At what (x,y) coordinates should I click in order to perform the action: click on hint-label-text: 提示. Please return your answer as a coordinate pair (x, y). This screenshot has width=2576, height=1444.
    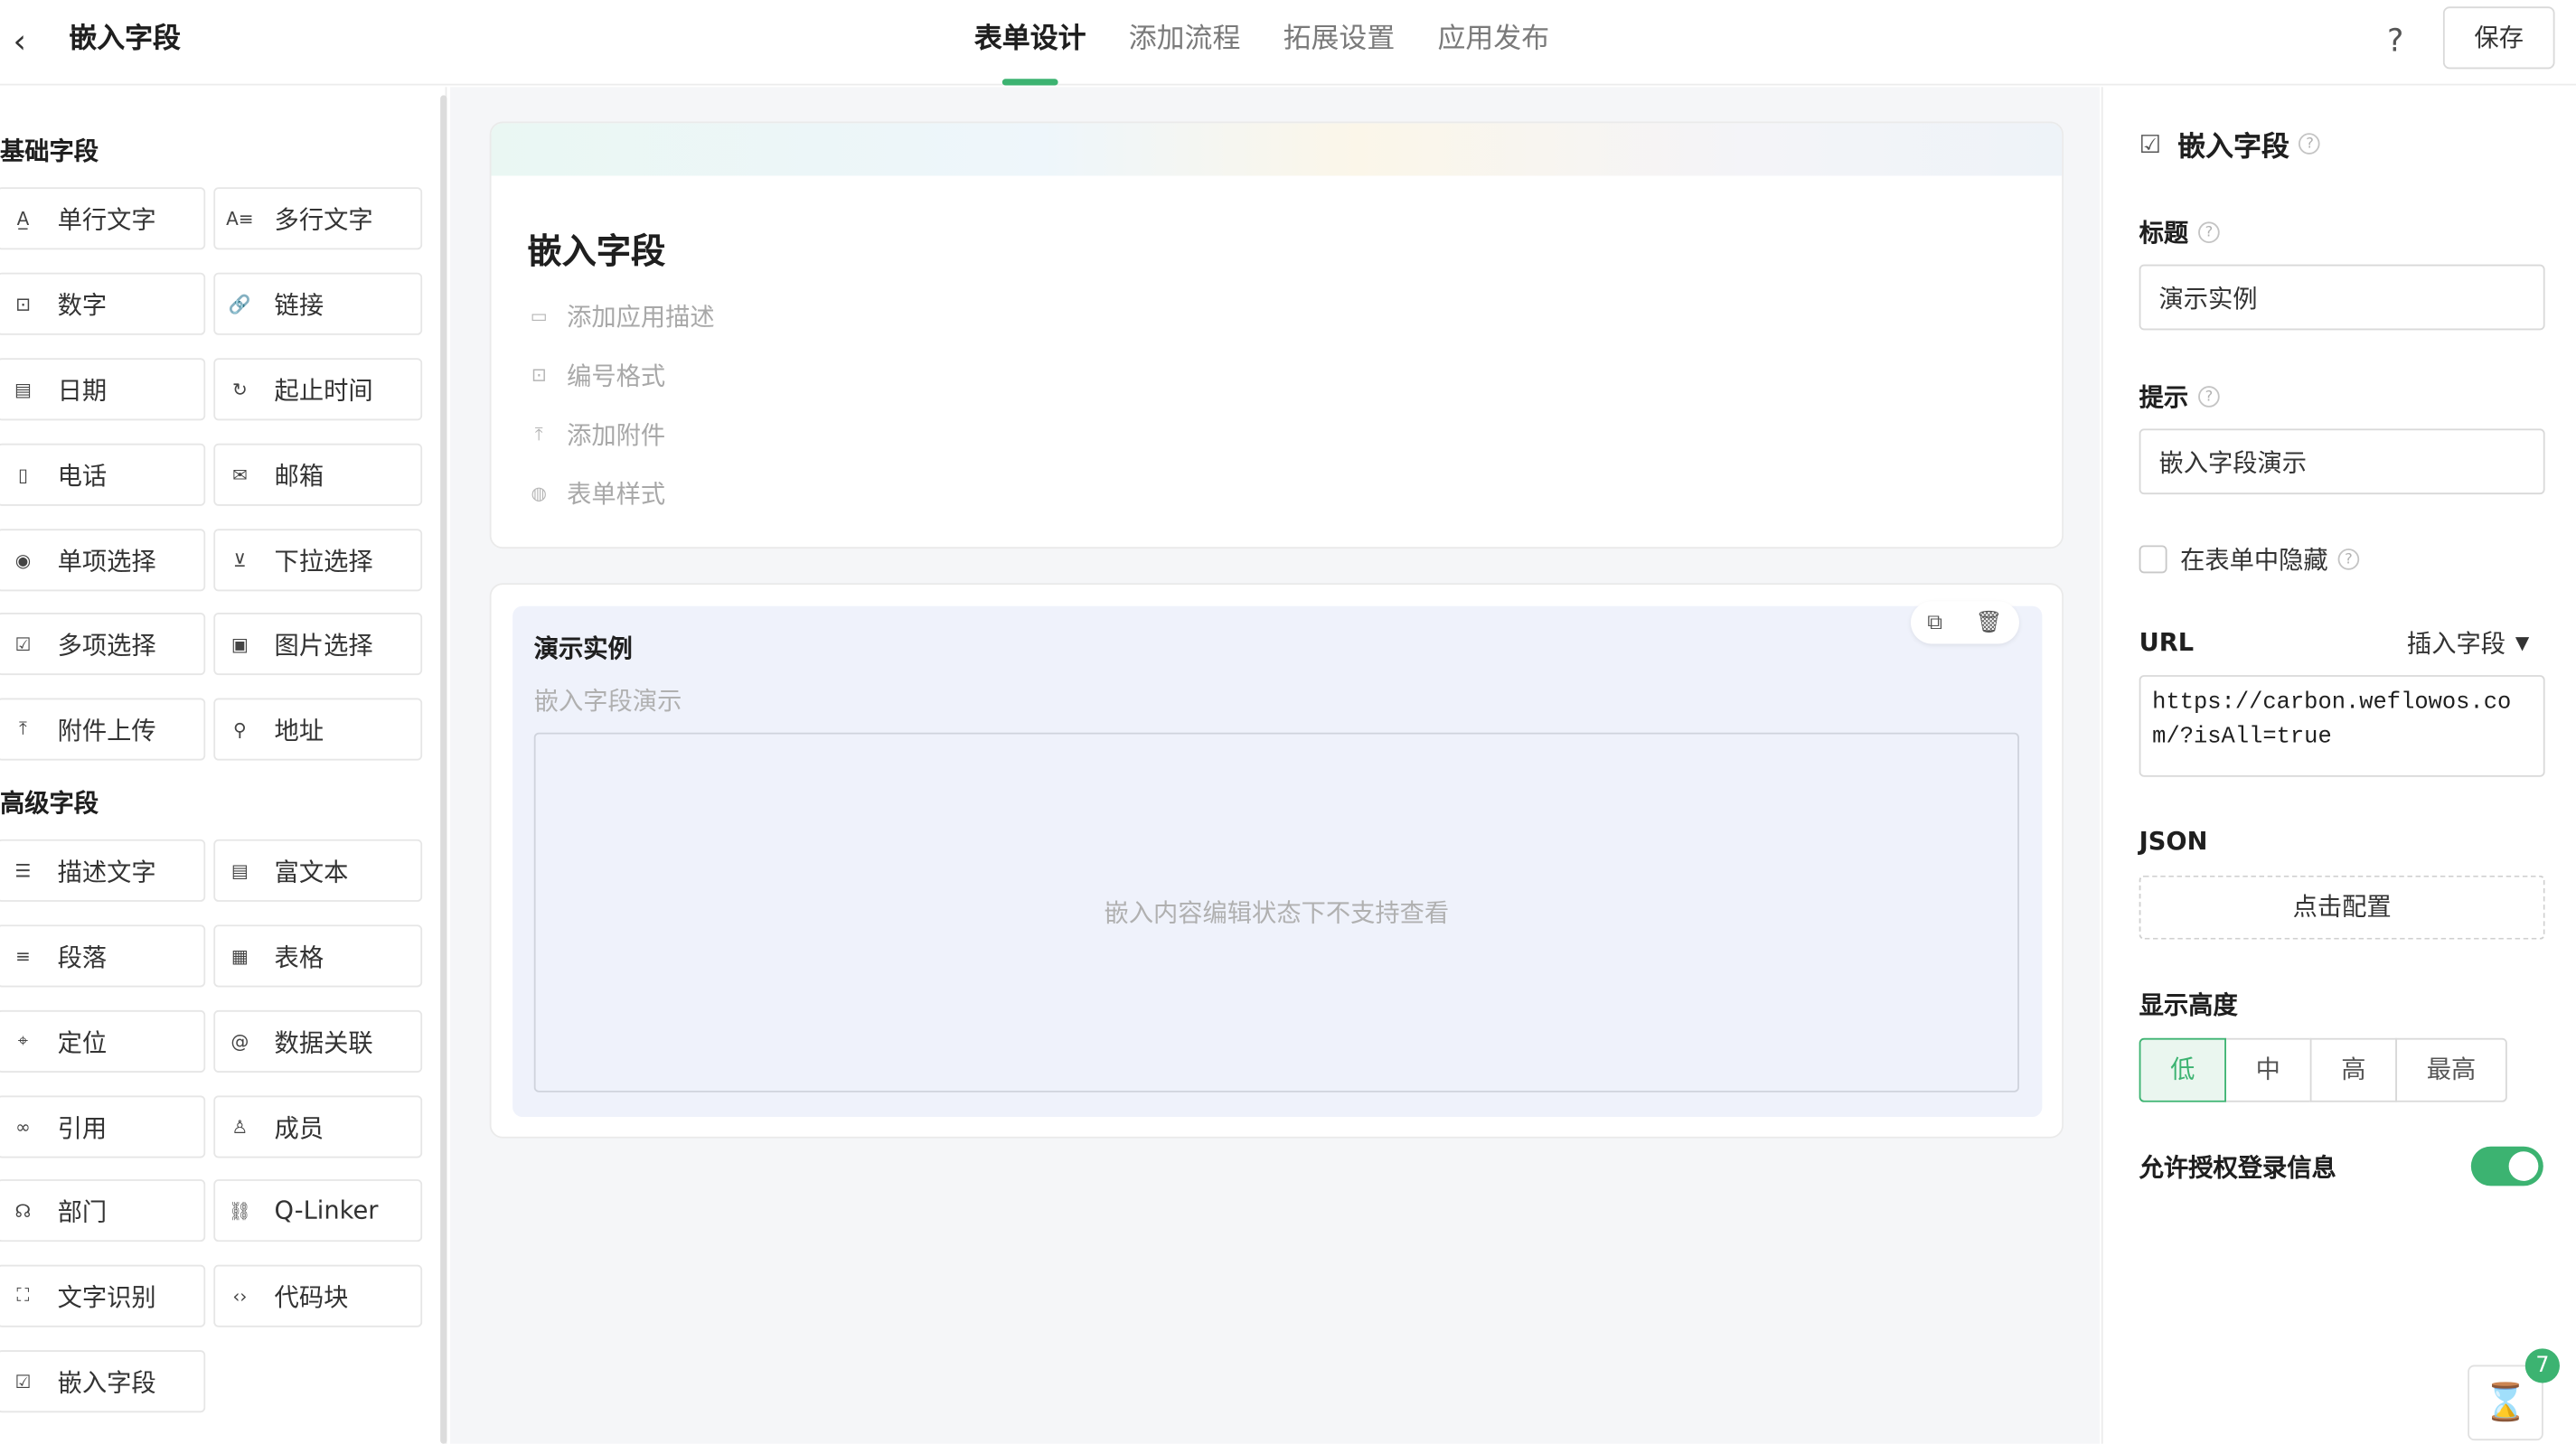
    Looking at the image, I should click on (2164, 397).